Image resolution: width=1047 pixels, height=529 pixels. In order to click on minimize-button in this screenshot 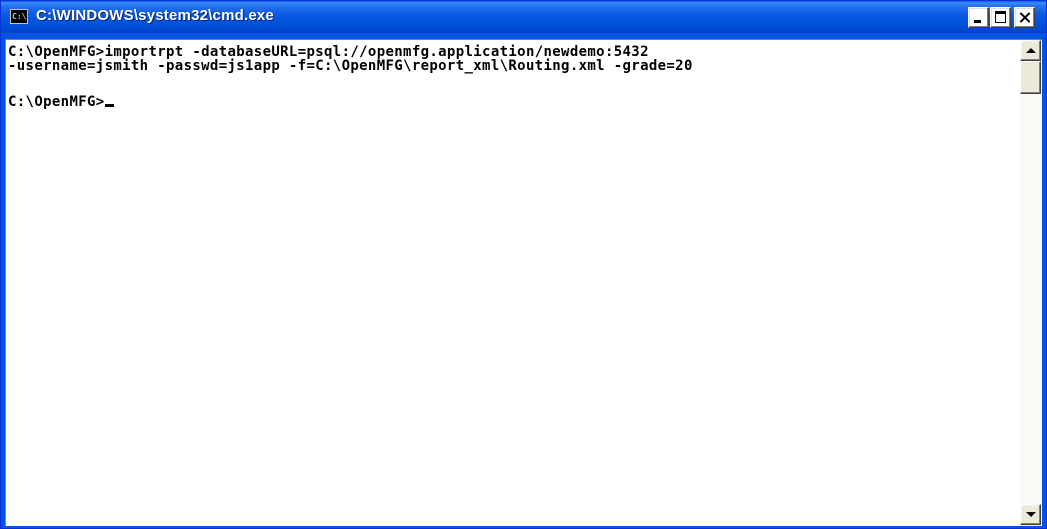, I will do `click(978, 17)`.